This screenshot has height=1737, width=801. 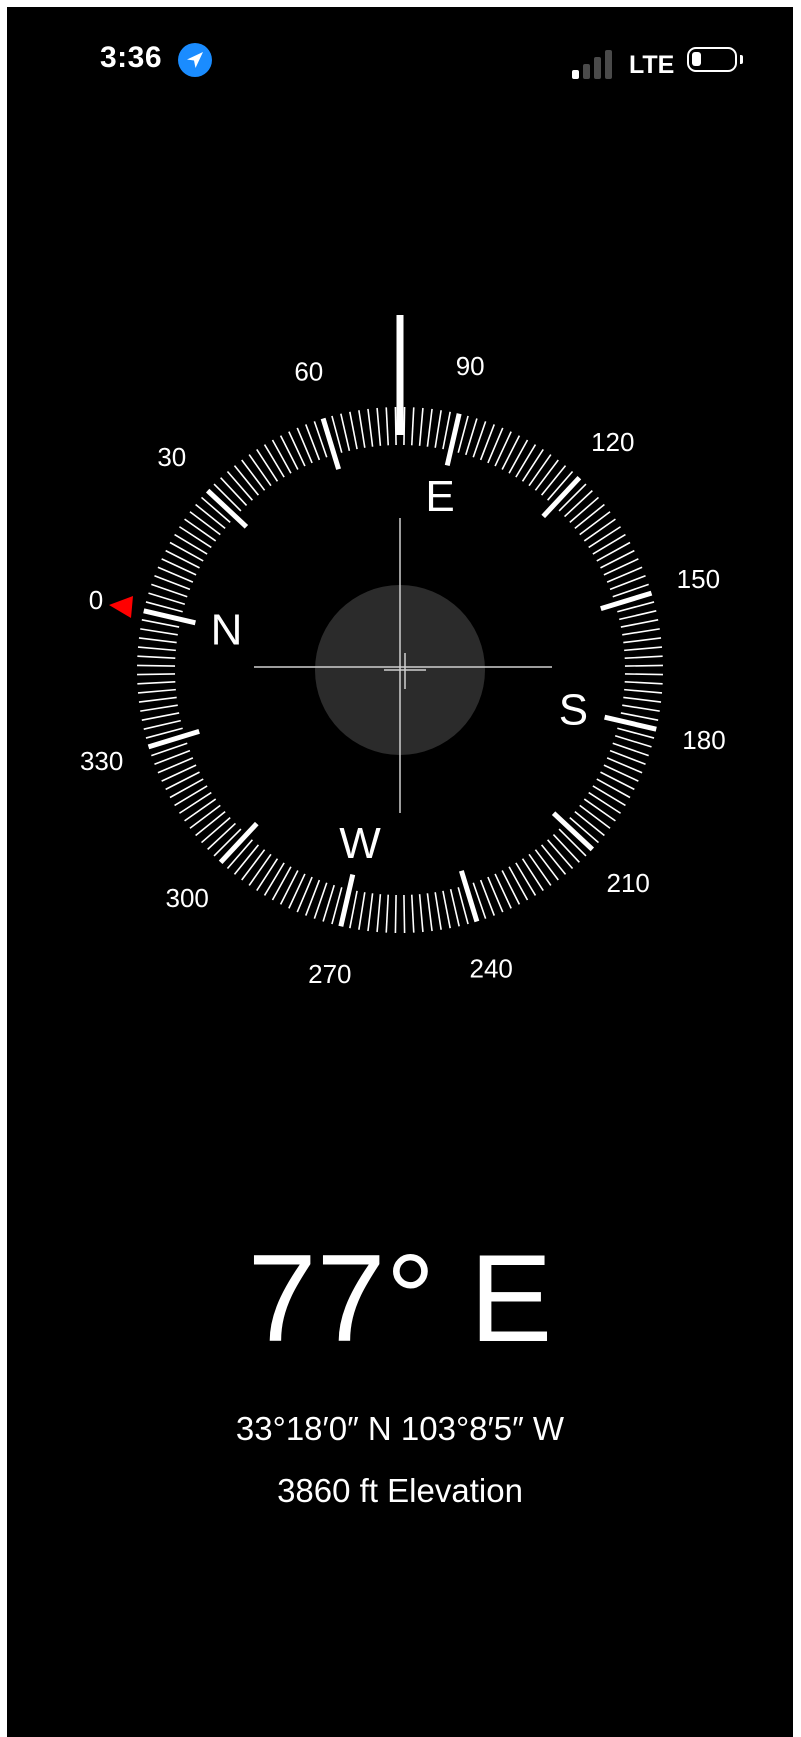 What do you see at coordinates (171, 457) in the screenshot?
I see `degree-label: 30` at bounding box center [171, 457].